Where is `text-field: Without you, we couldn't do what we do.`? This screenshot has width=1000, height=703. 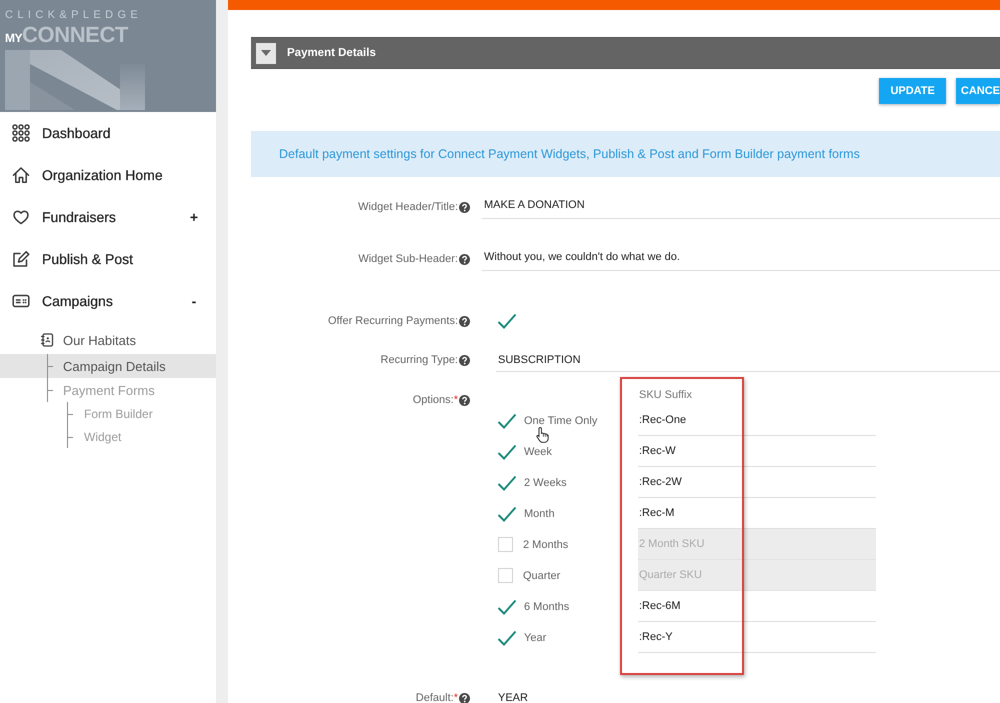 text-field: Without you, we couldn't do what we do. is located at coordinates (741, 259).